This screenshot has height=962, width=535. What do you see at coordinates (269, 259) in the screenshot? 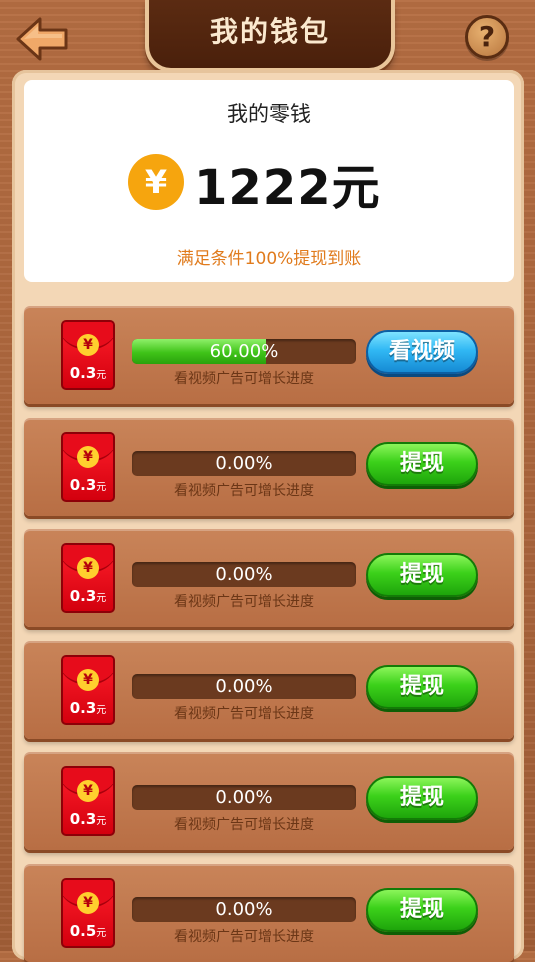
I see `withdraw-note: 满足条件100%提现到账` at bounding box center [269, 259].